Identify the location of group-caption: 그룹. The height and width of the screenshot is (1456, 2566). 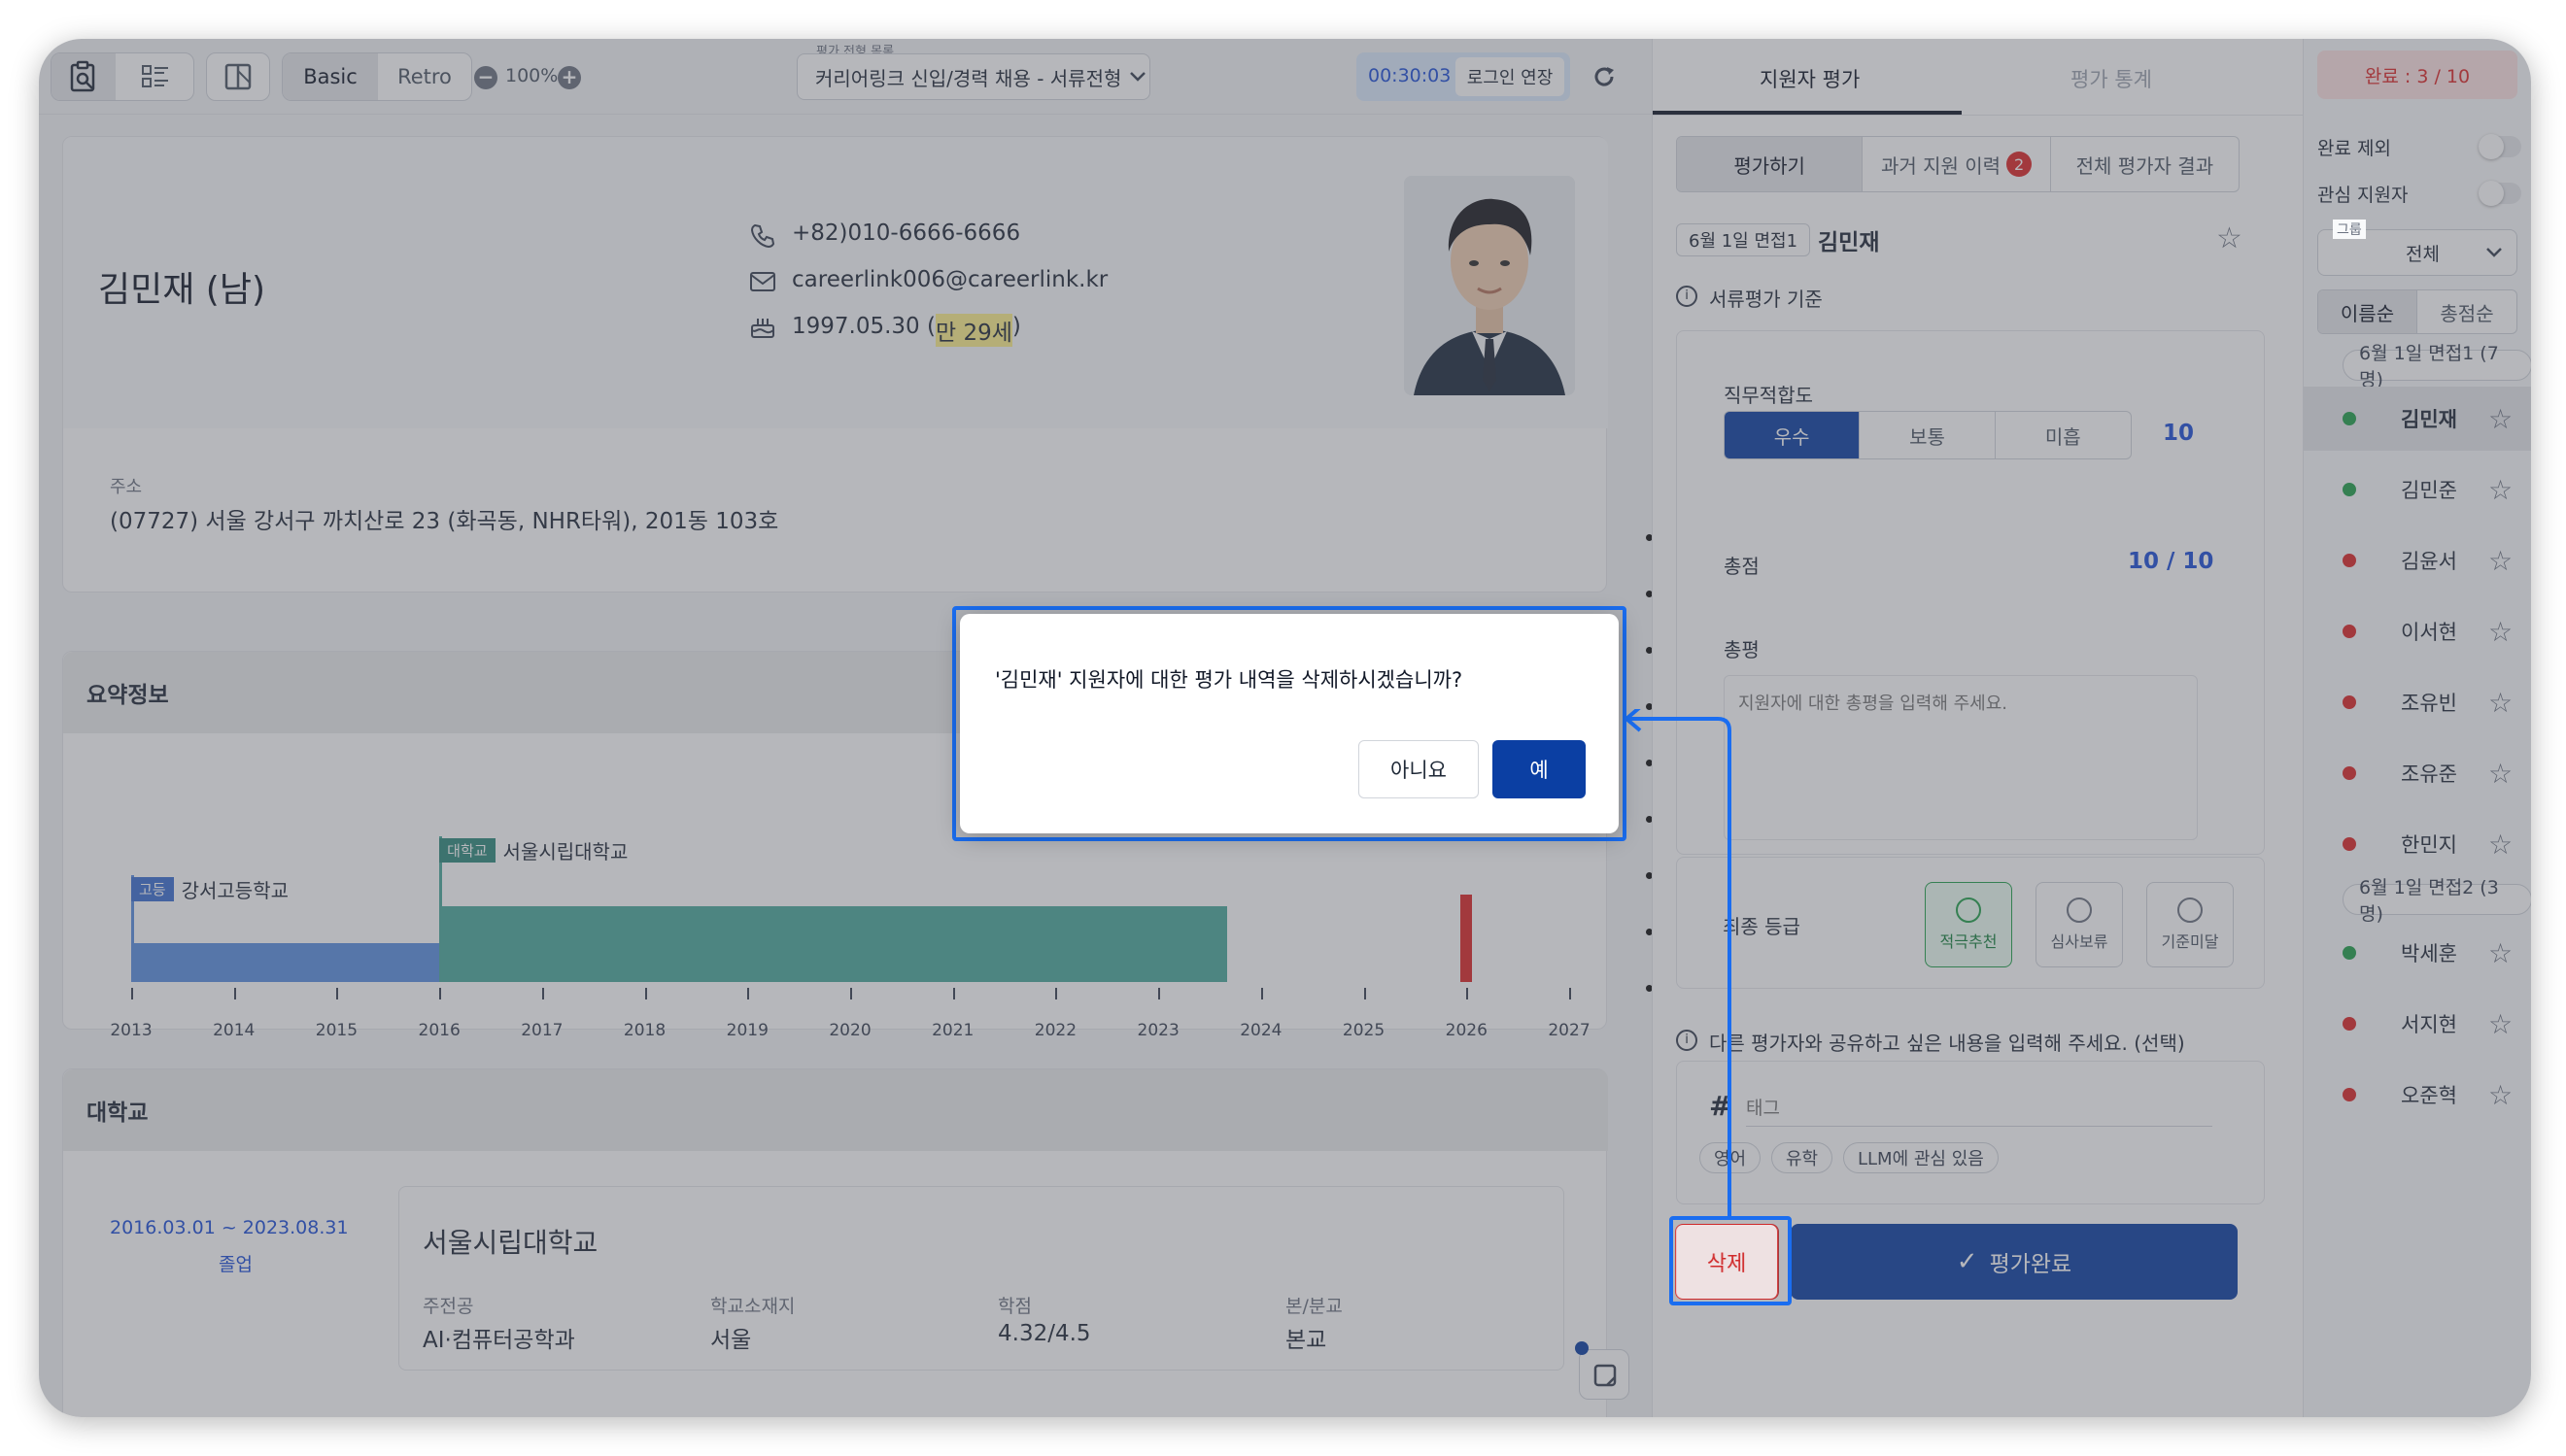
(2349, 229).